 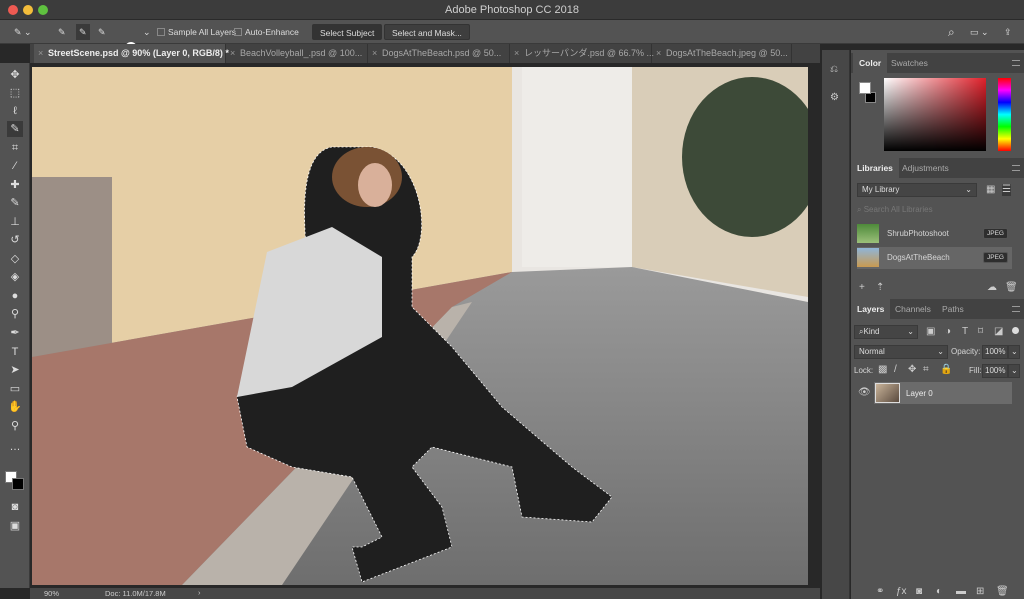 I want to click on adjustment-filter-icon: ◑, so click(x=948, y=332).